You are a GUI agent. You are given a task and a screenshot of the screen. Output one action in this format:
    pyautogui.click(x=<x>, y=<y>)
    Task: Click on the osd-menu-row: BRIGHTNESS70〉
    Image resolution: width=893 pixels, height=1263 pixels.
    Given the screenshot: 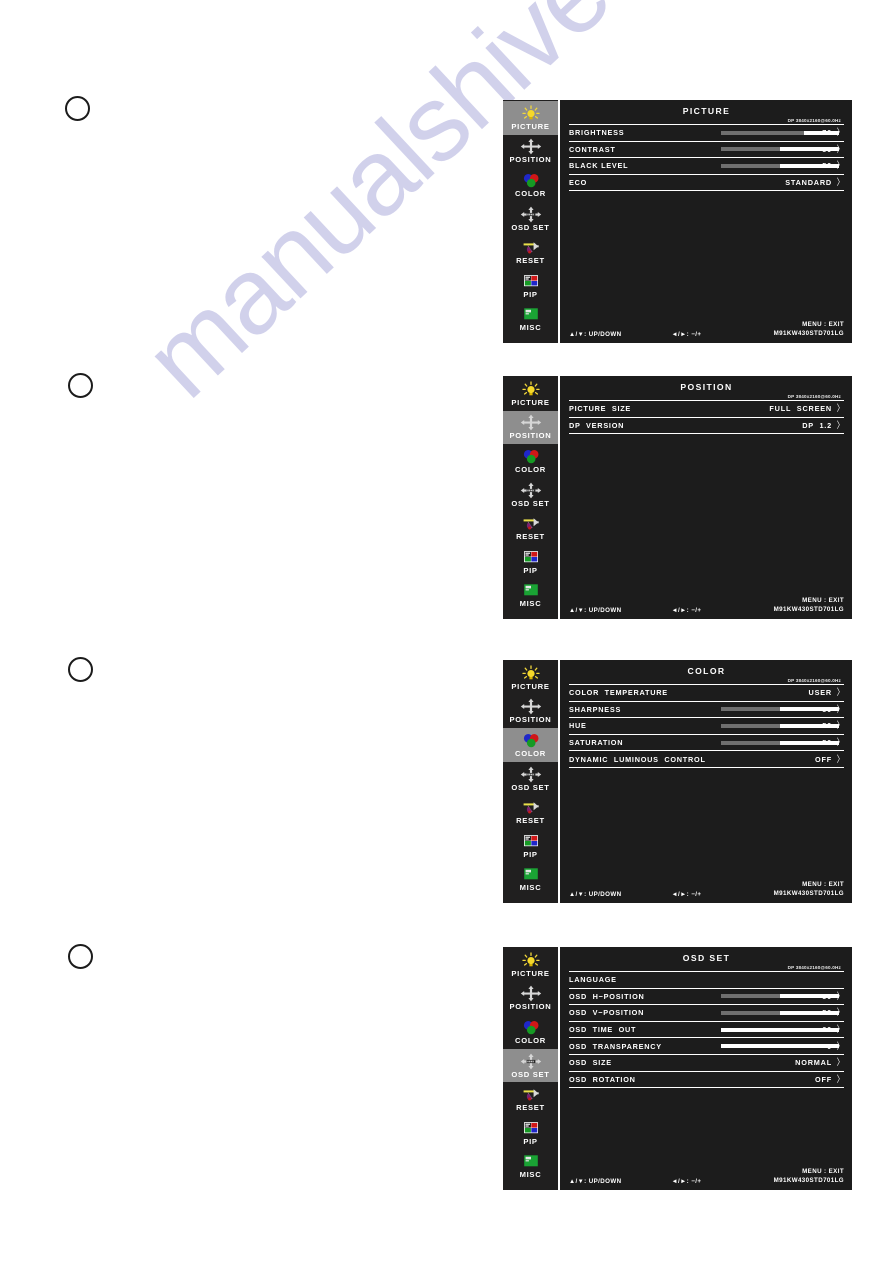 What is the action you would take?
    pyautogui.click(x=706, y=133)
    